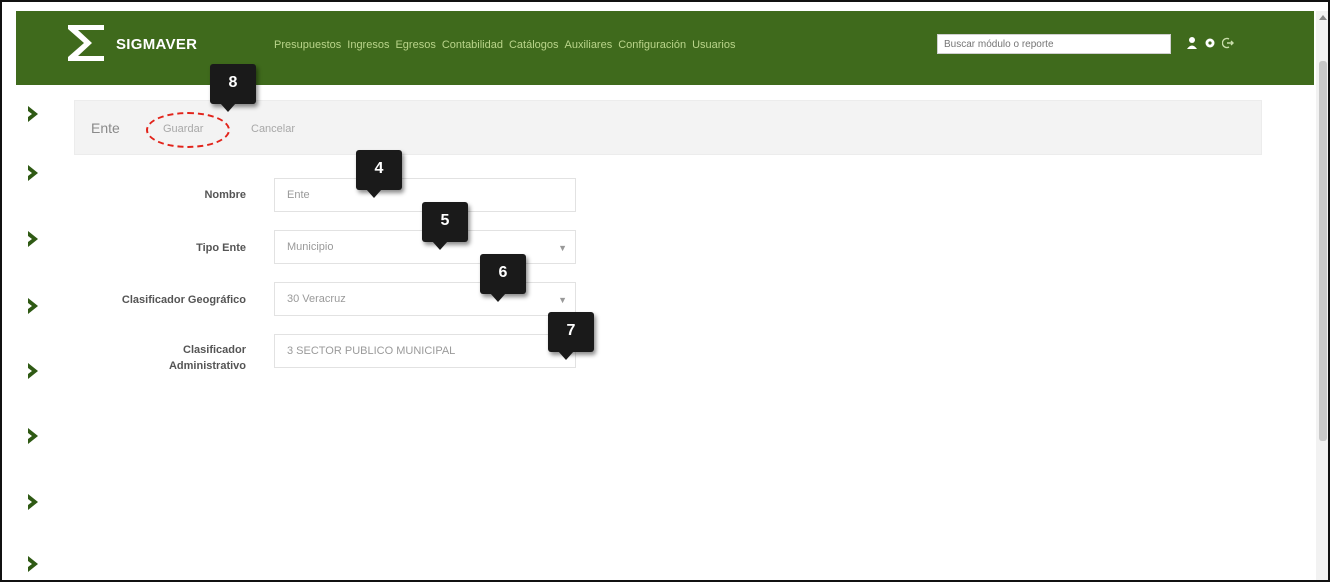  I want to click on page-title: Ente, so click(105, 128).